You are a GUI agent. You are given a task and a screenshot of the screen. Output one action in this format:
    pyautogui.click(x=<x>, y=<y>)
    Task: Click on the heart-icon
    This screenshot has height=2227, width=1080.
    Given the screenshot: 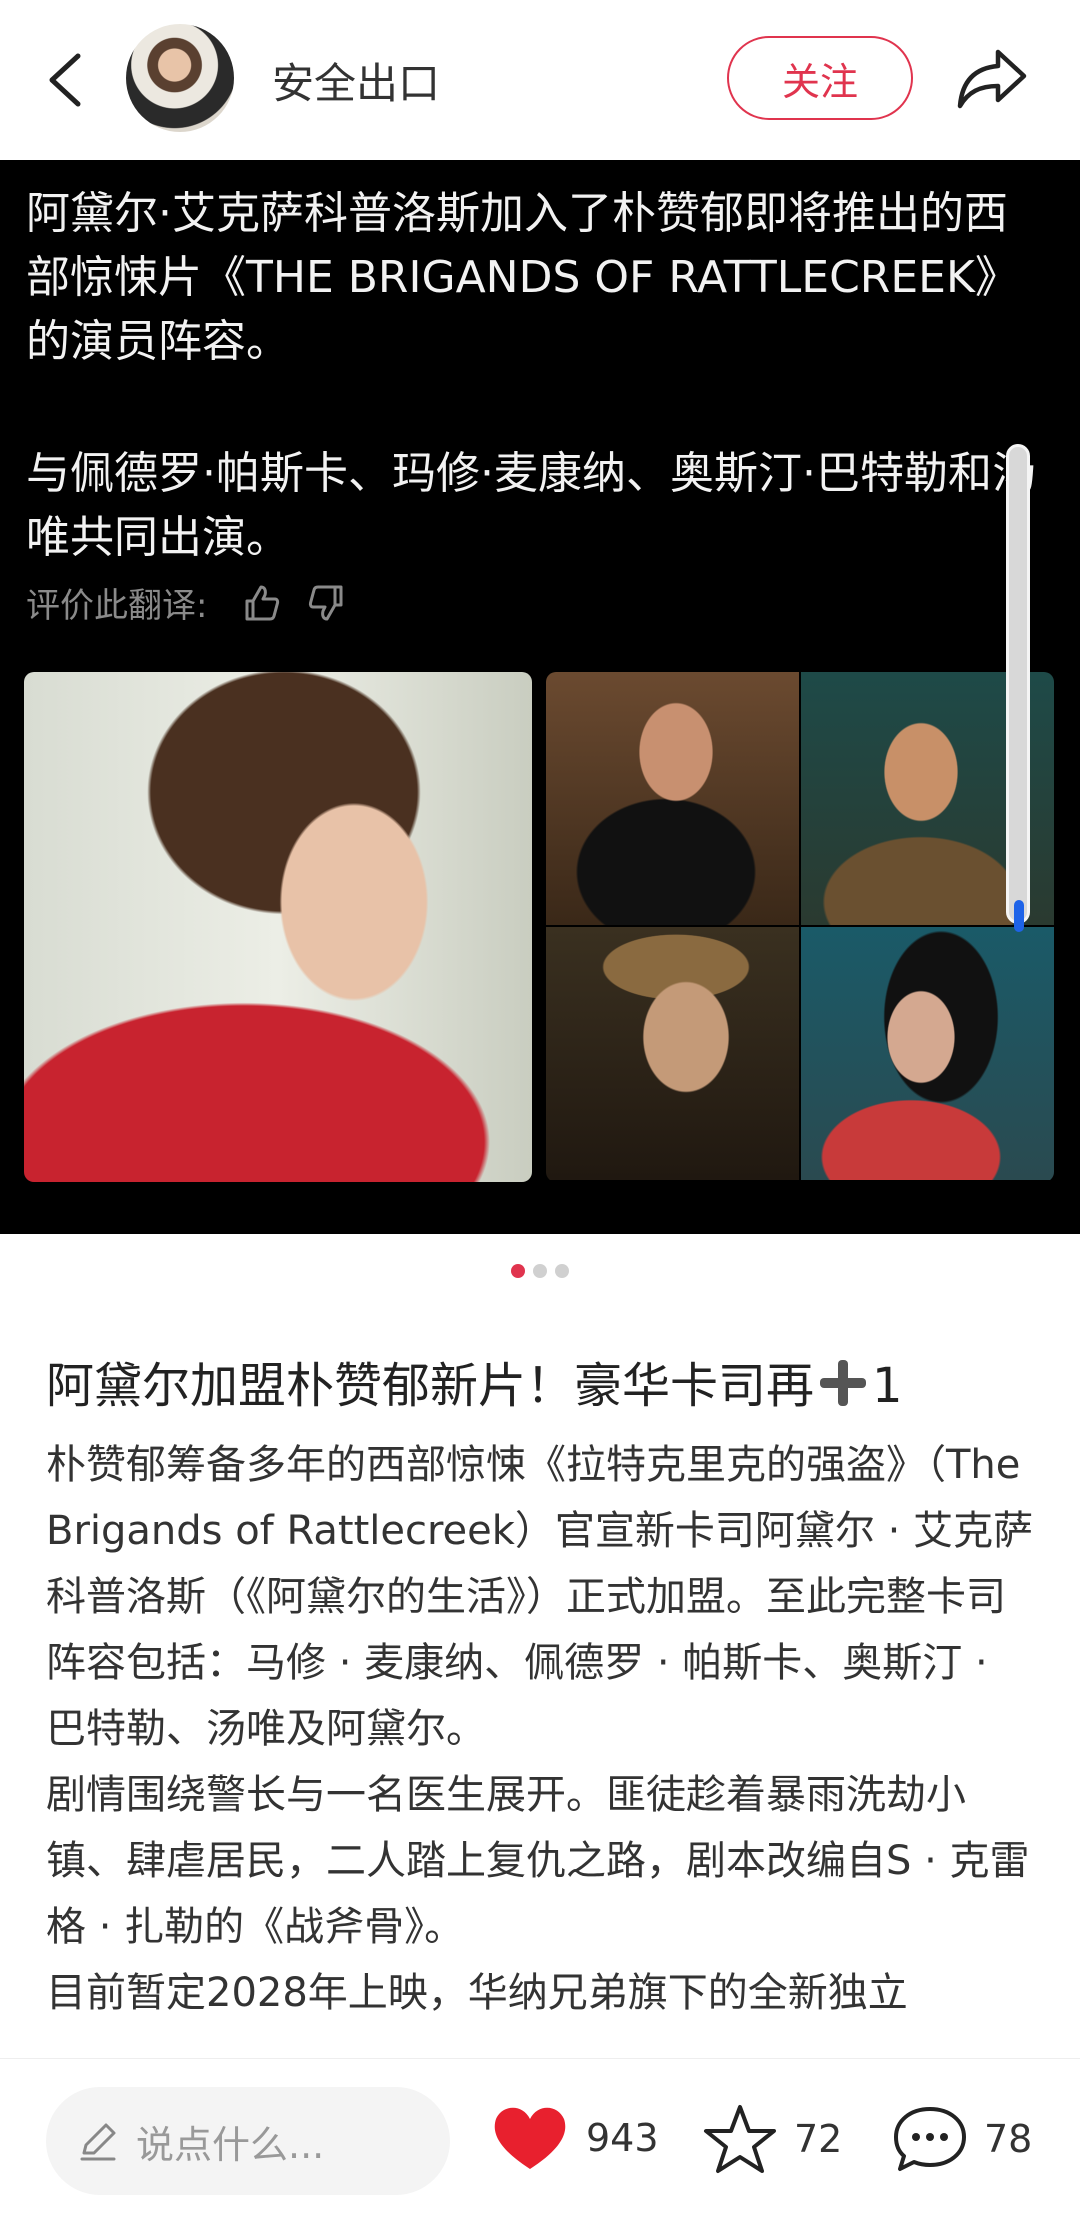 What is the action you would take?
    pyautogui.click(x=530, y=2138)
    